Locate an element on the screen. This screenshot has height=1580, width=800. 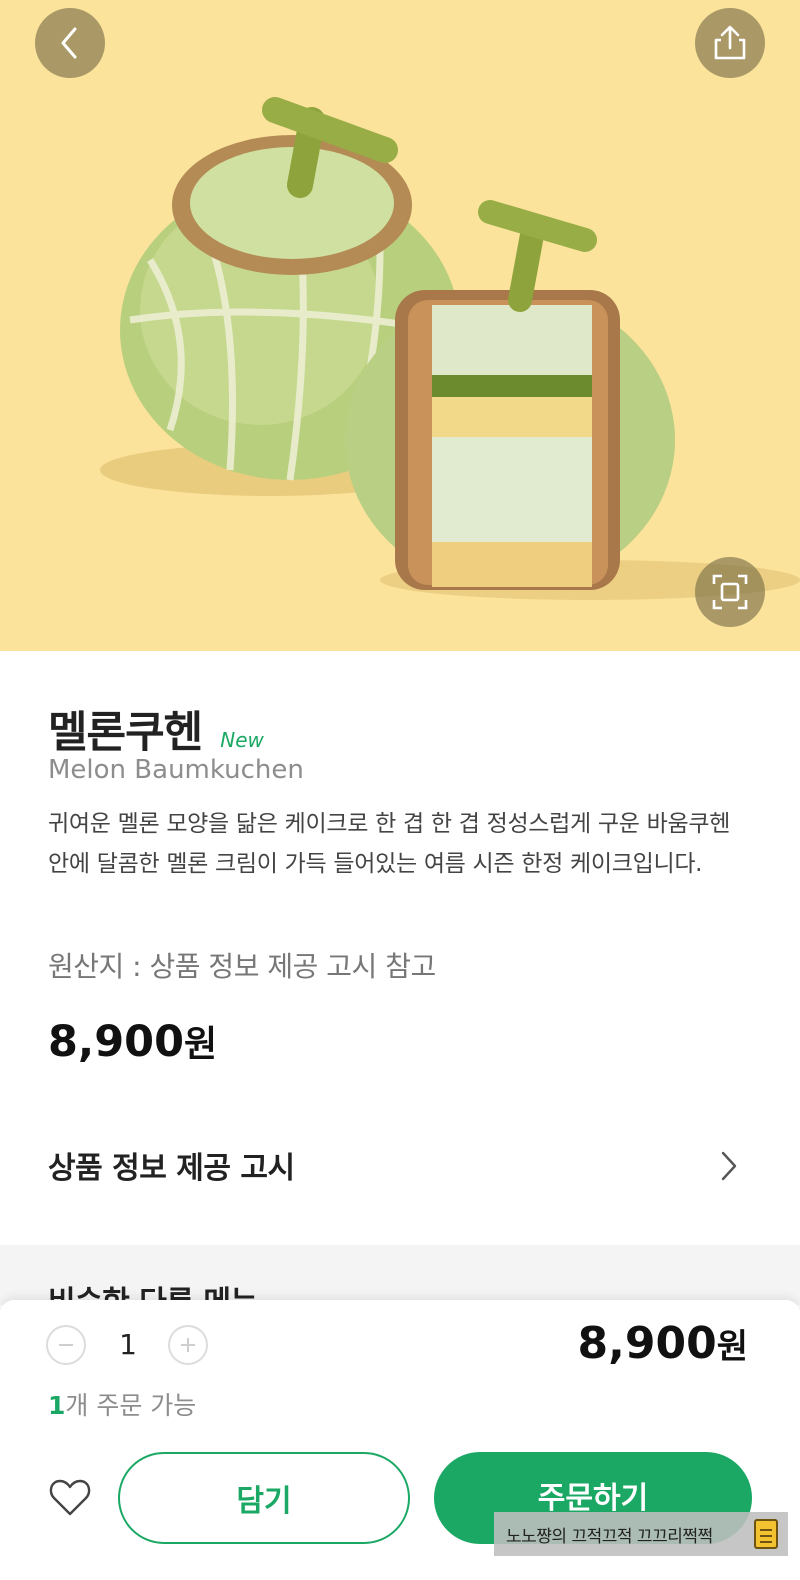
chevron-left-icon is located at coordinates (69, 43).